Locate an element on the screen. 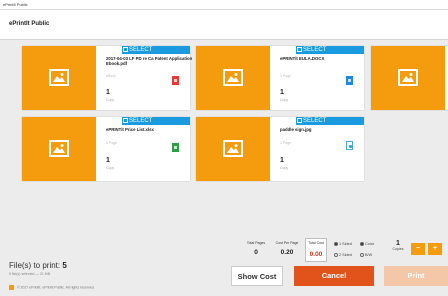 This screenshot has height=296, width=448. total-cost-value: 0.00 is located at coordinates (316, 254).